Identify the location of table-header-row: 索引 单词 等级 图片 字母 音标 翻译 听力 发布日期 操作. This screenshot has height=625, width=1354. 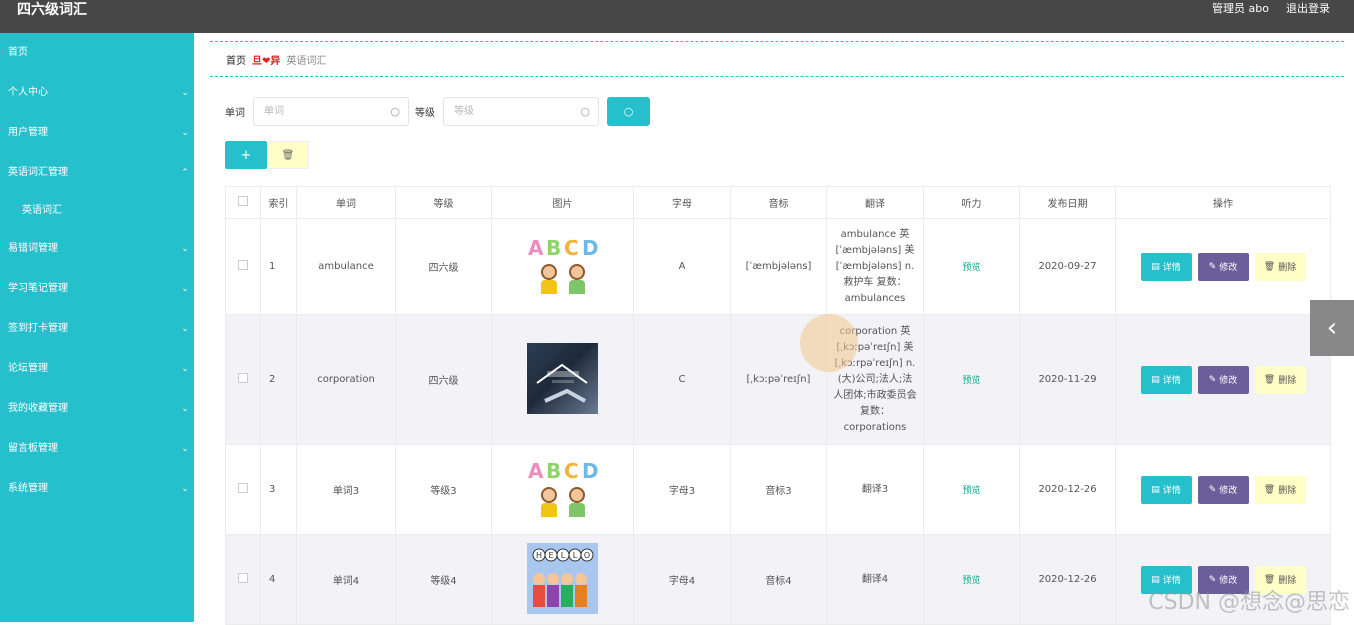
(778, 203).